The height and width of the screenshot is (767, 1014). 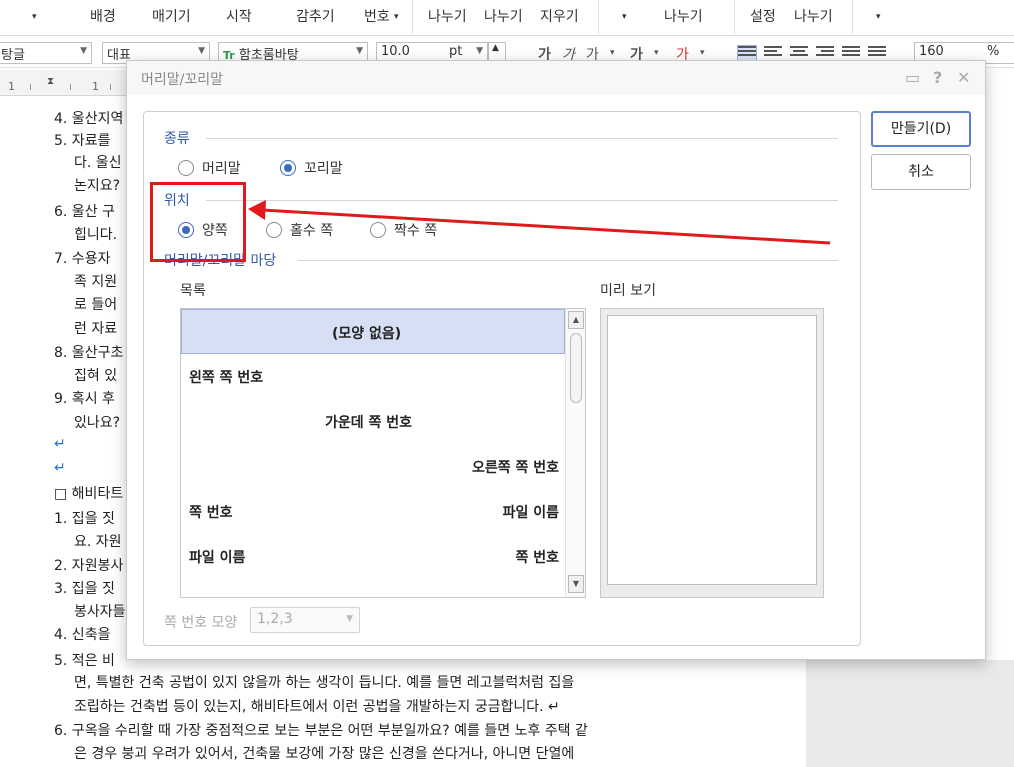 What do you see at coordinates (559, 17) in the screenshot?
I see `ribbon-item-erase: 지우기` at bounding box center [559, 17].